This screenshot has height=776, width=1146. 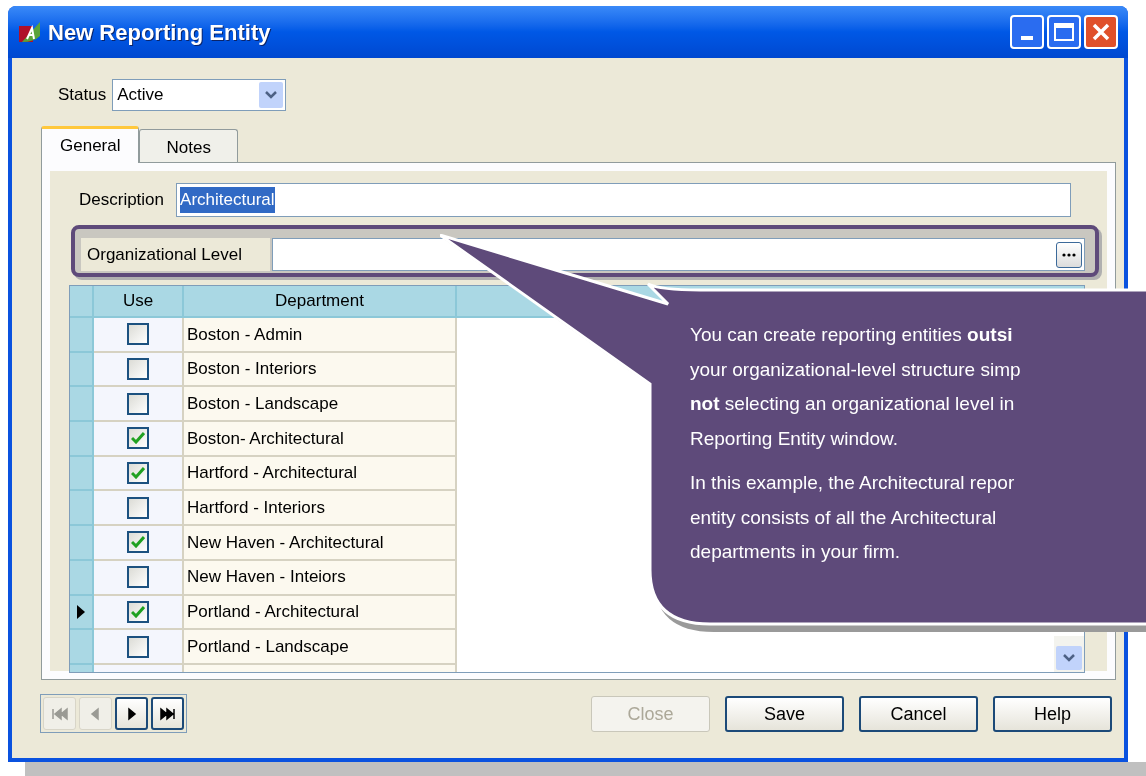 What do you see at coordinates (122, 200) in the screenshot?
I see `description-label: Description` at bounding box center [122, 200].